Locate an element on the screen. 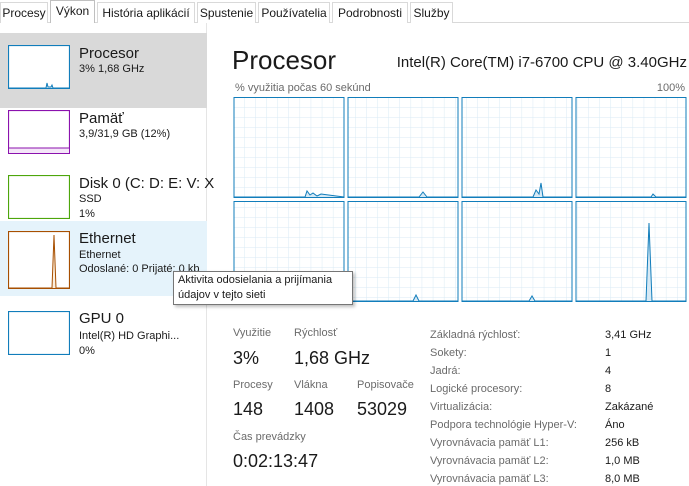 The image size is (689, 486). uptime-value: 0:02:13:47 is located at coordinates (276, 461).